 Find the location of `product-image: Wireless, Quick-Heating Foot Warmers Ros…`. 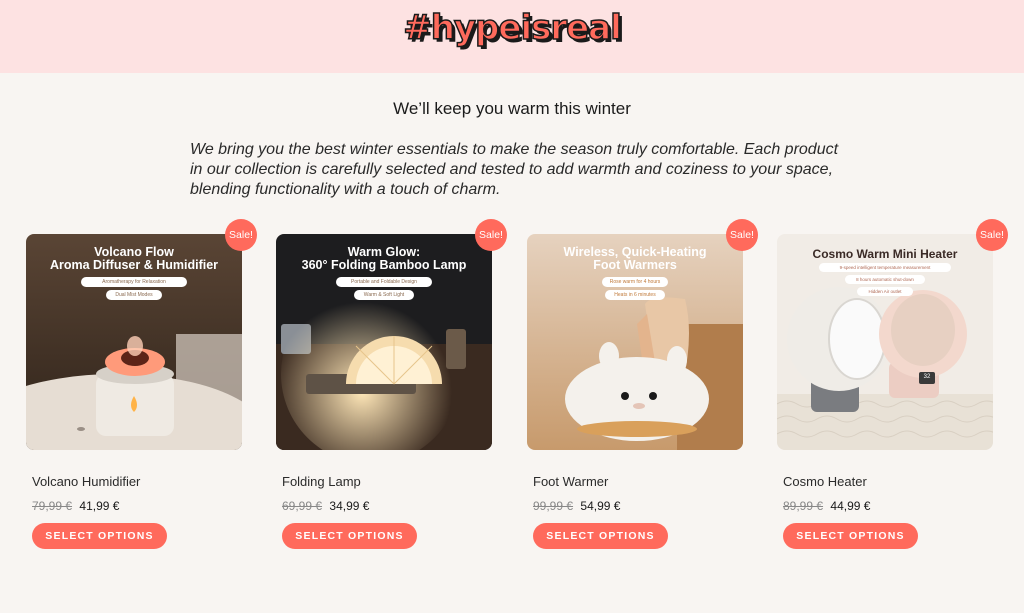

product-image: Wireless, Quick-Heating Foot Warmers Ros… is located at coordinates (635, 342).